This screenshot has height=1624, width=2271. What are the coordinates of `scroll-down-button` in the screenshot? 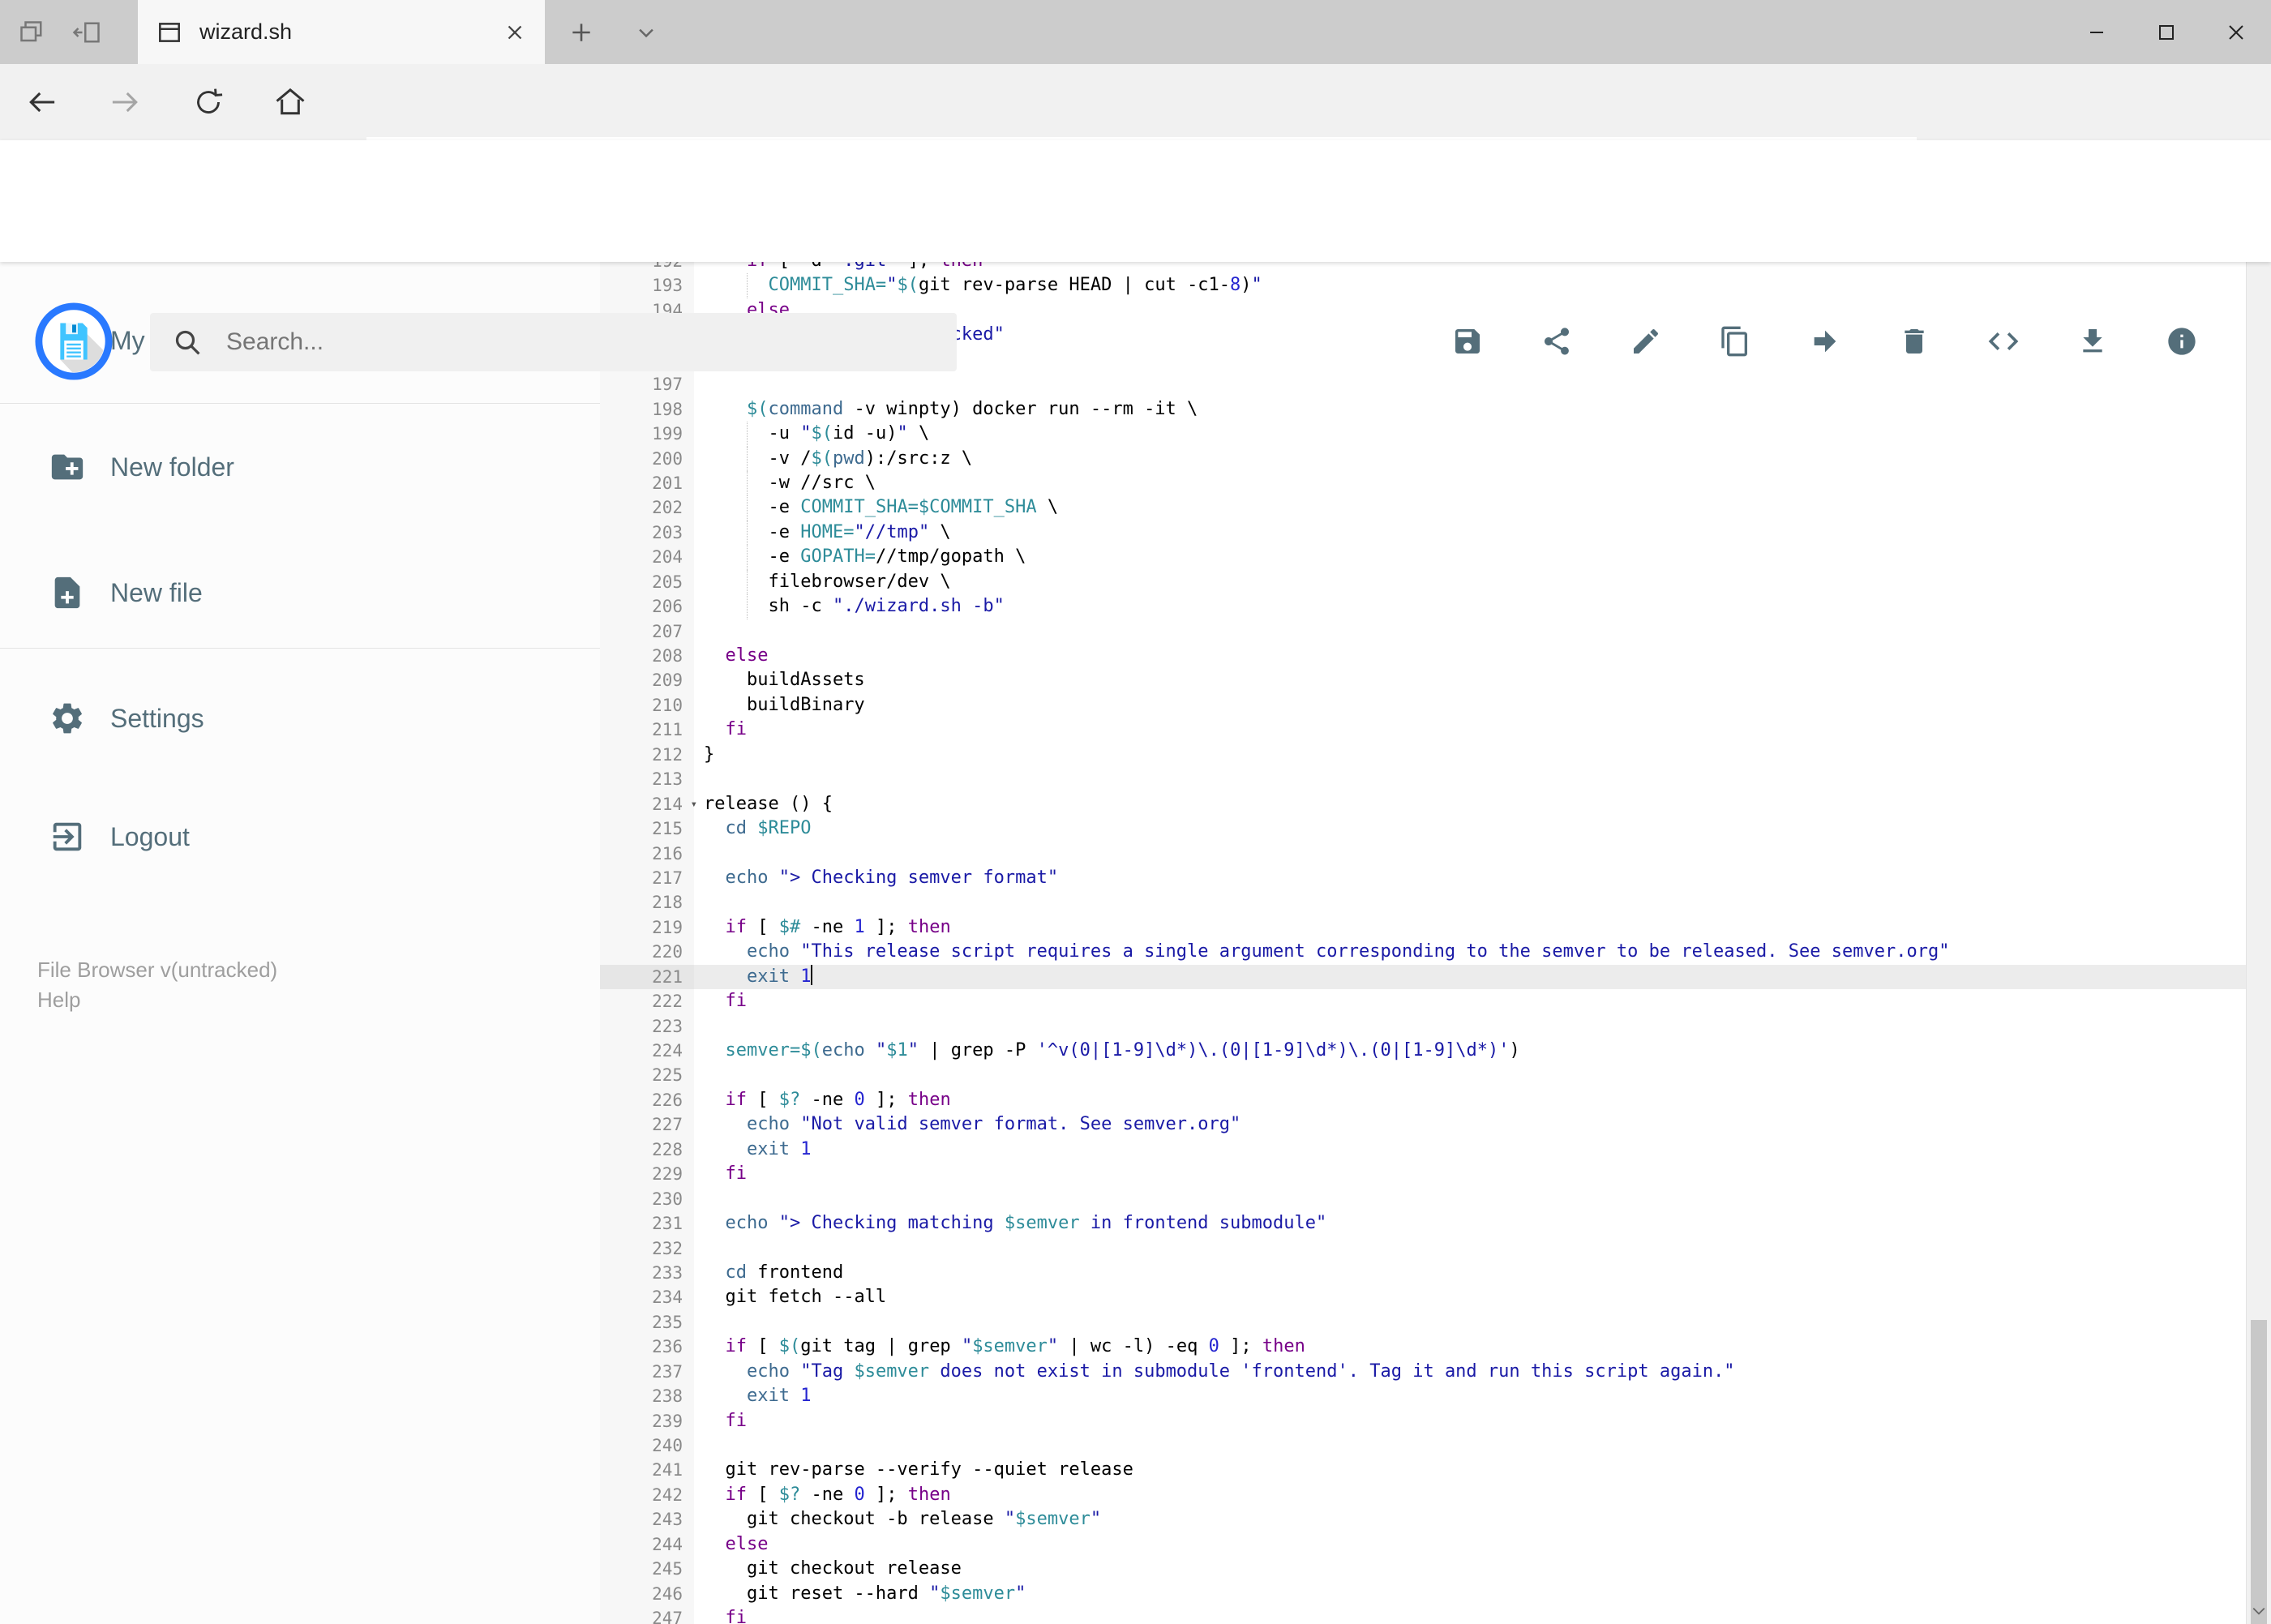 It's located at (2259, 1611).